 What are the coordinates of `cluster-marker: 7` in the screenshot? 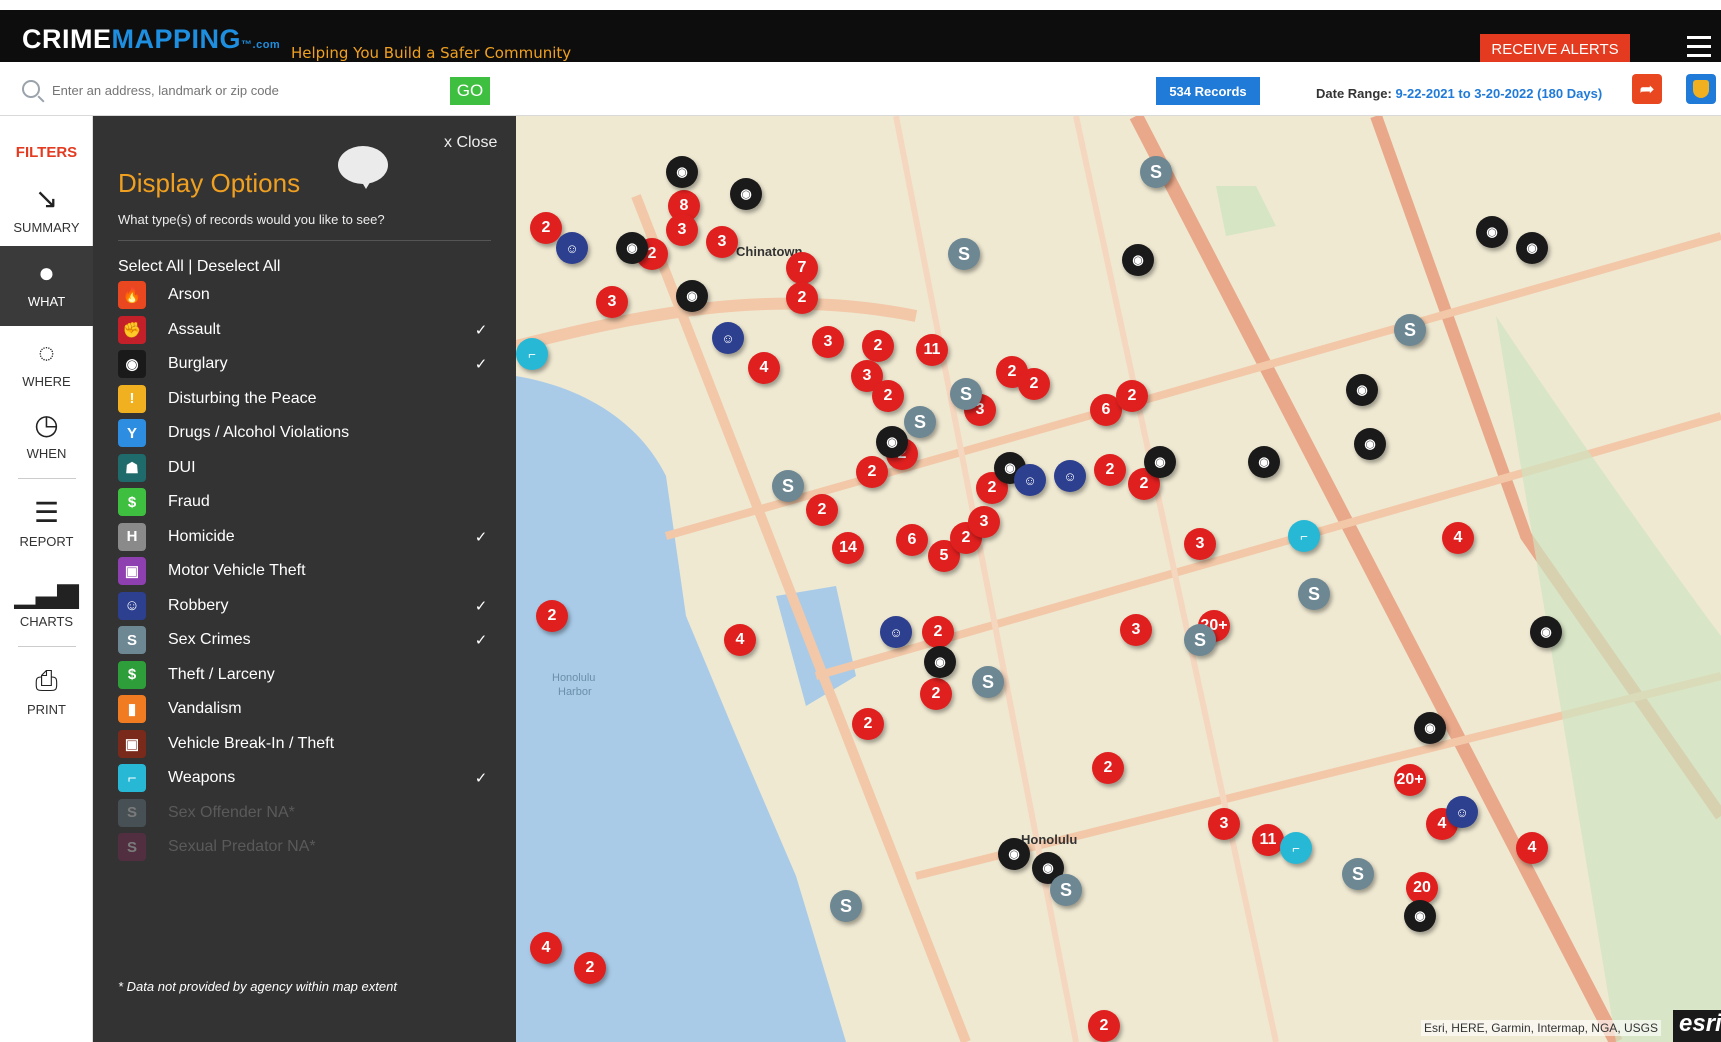 It's located at (802, 268).